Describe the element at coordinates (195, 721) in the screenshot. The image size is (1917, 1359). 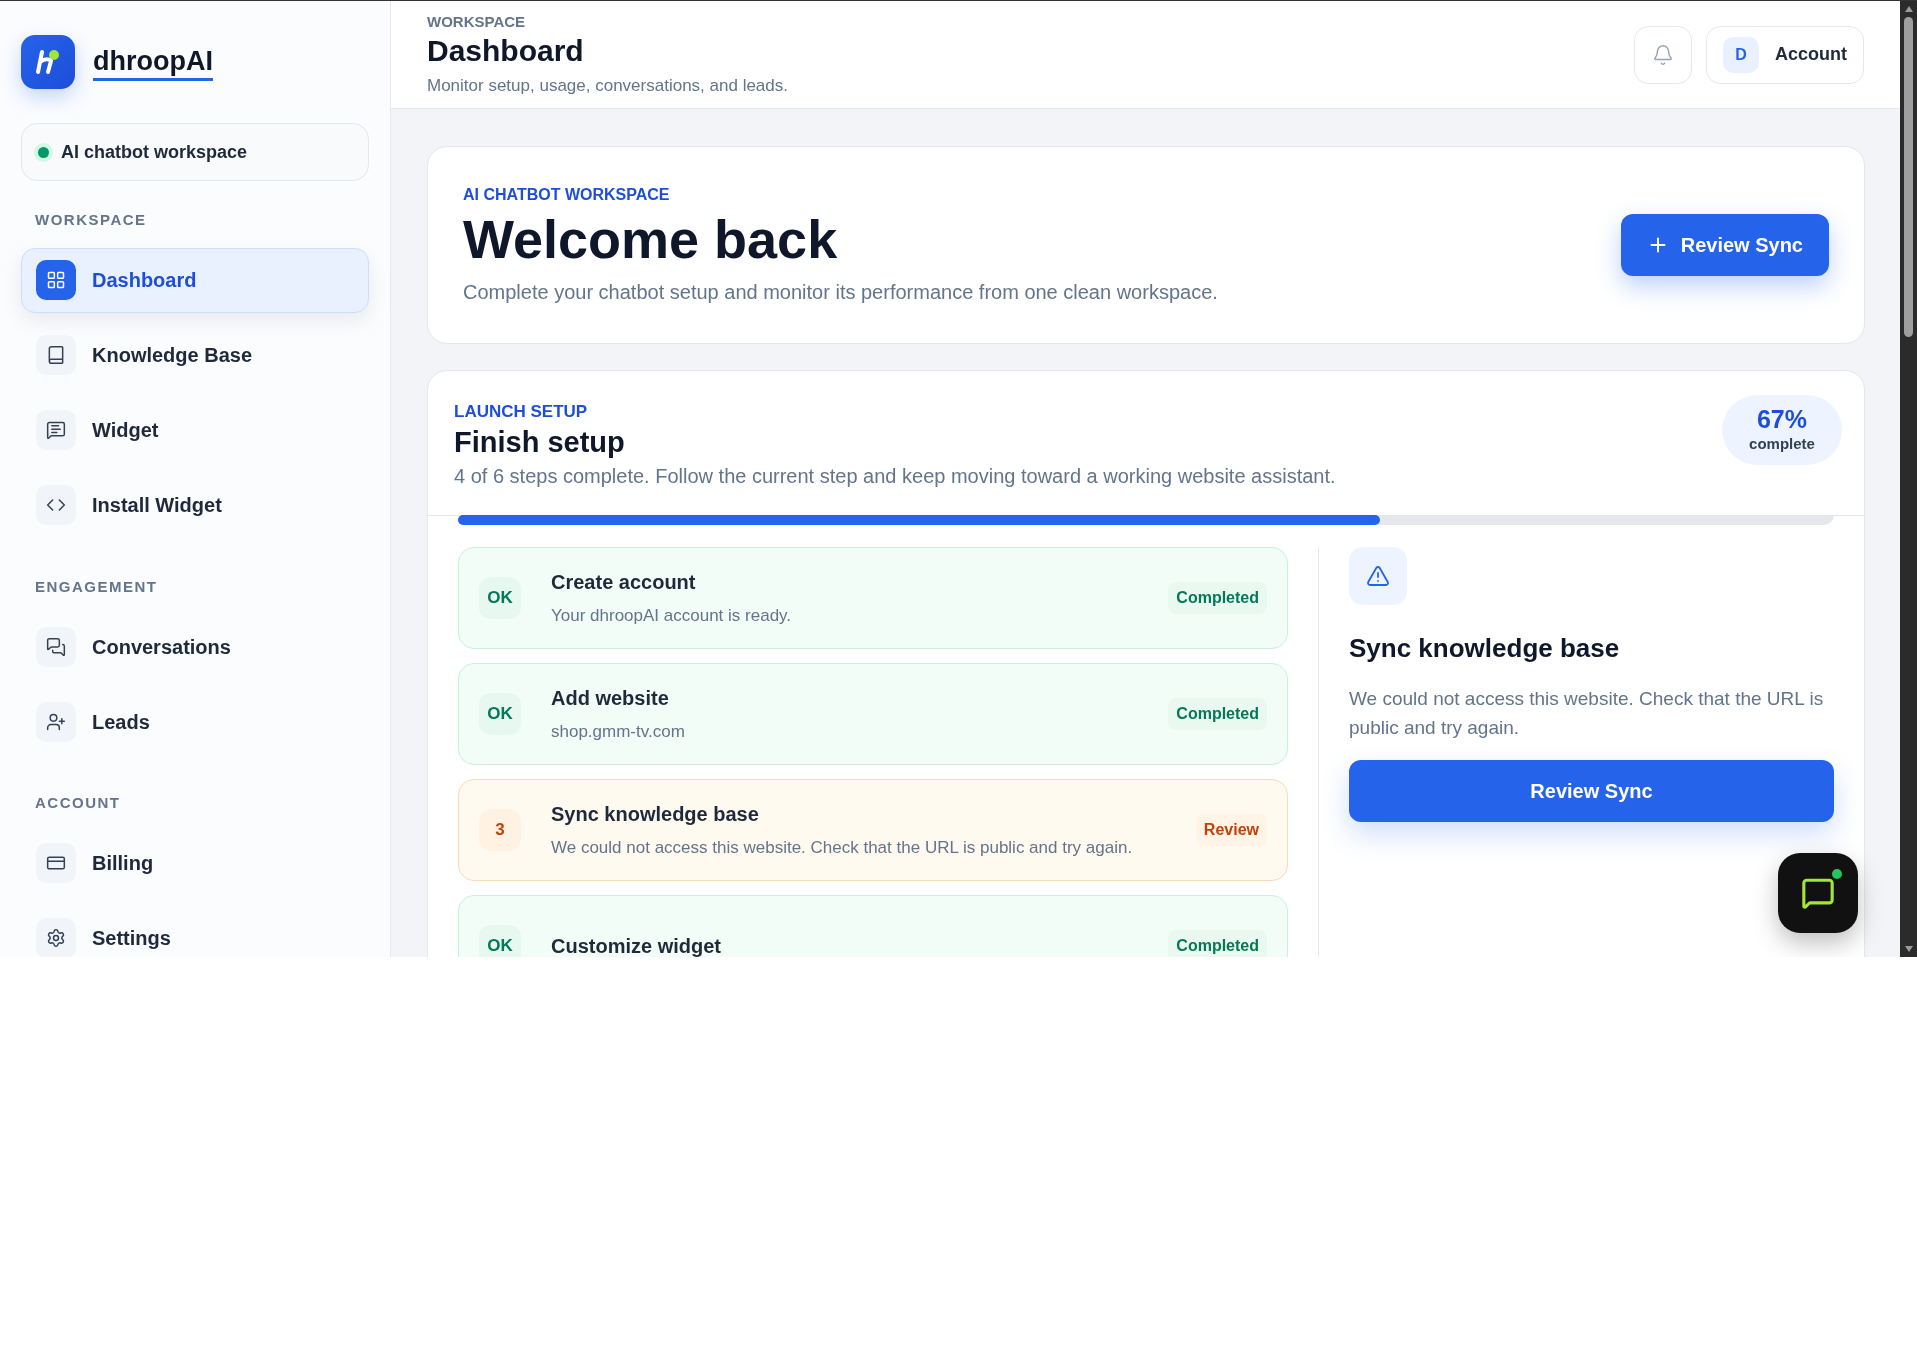
I see `nav-item: Leads` at that location.